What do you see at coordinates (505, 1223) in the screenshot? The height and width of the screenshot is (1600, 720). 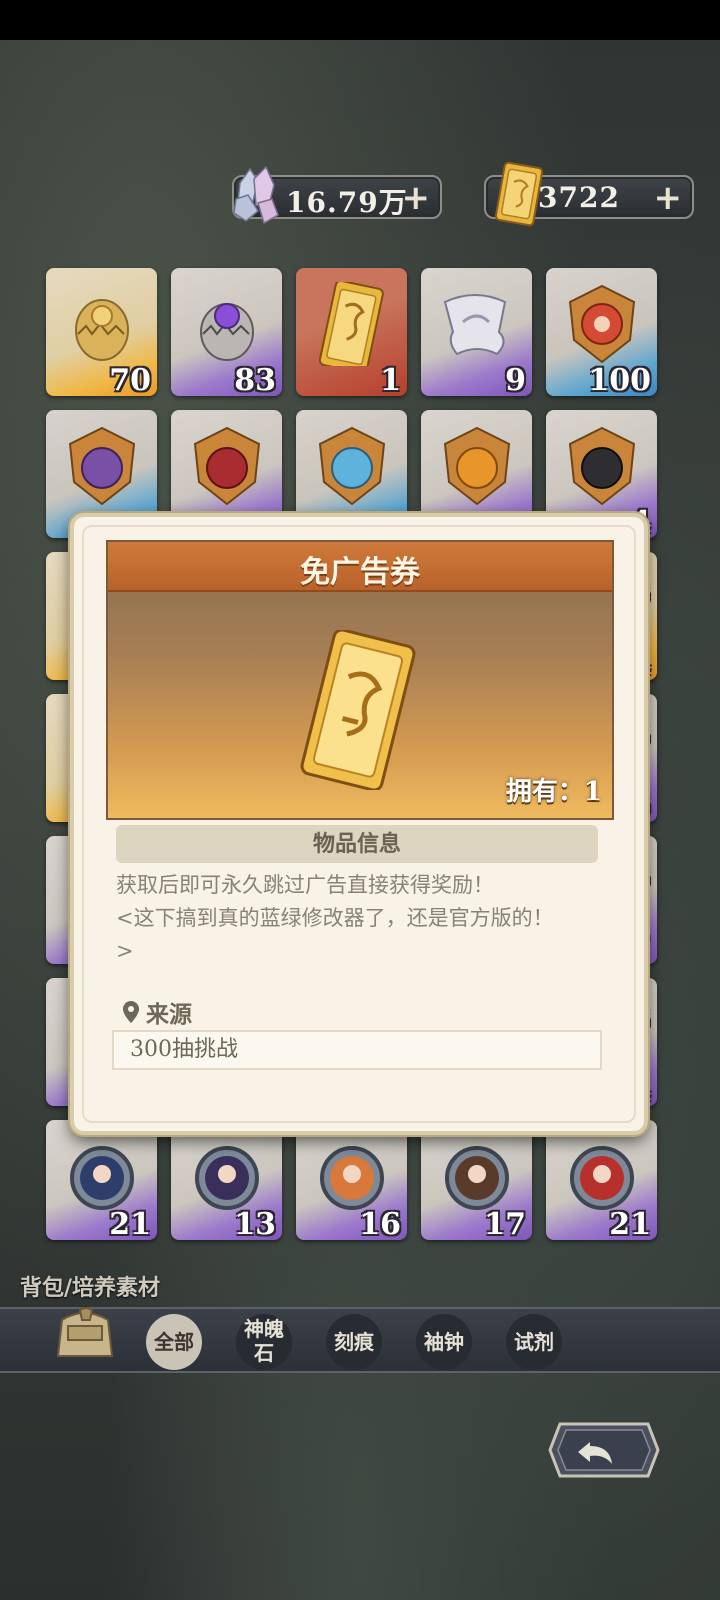 I see `item-count: 17` at bounding box center [505, 1223].